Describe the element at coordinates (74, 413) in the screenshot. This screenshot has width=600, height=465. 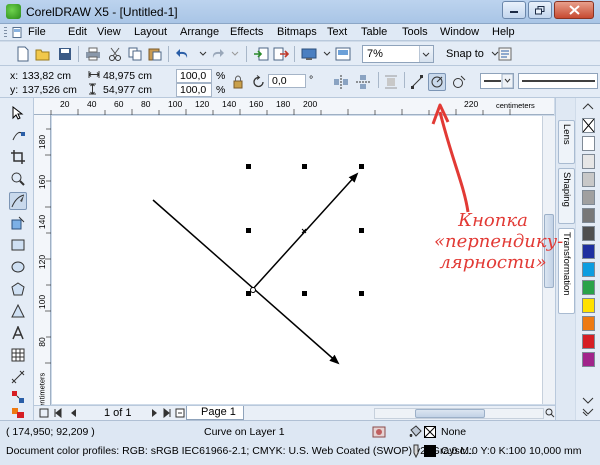
I see `previous-page-button` at that location.